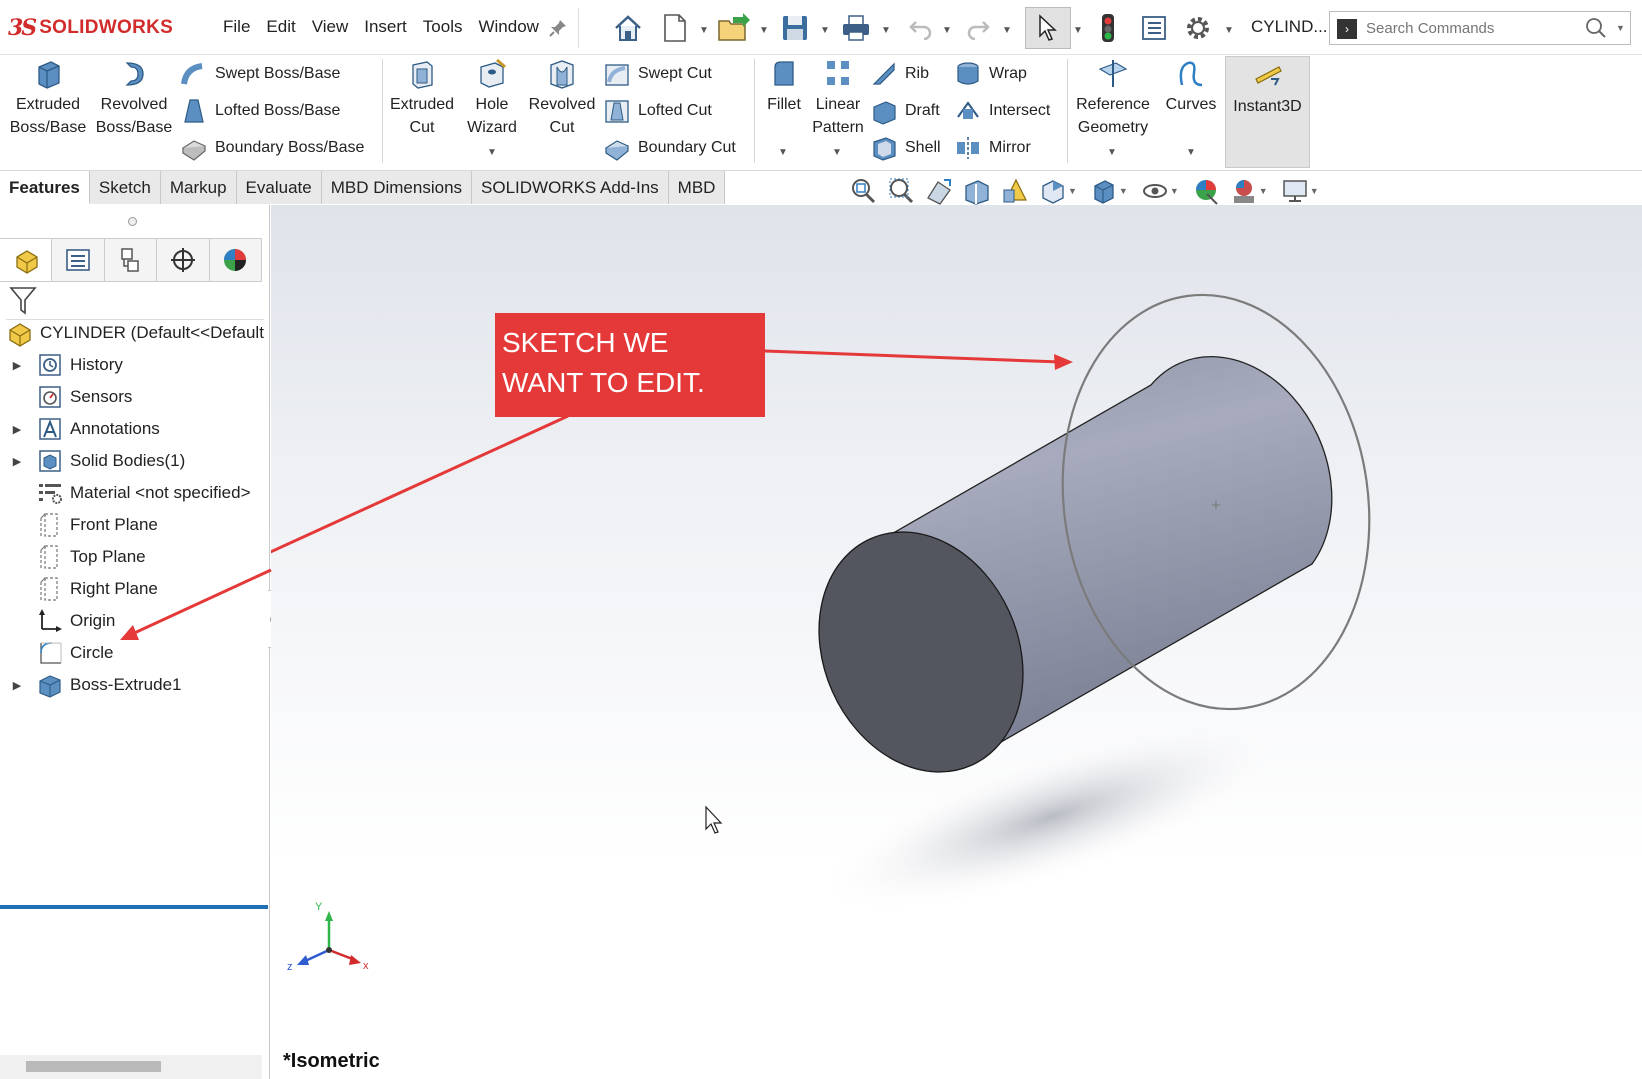  What do you see at coordinates (886, 30) in the screenshot?
I see `print-dropdown-icon: ▼` at bounding box center [886, 30].